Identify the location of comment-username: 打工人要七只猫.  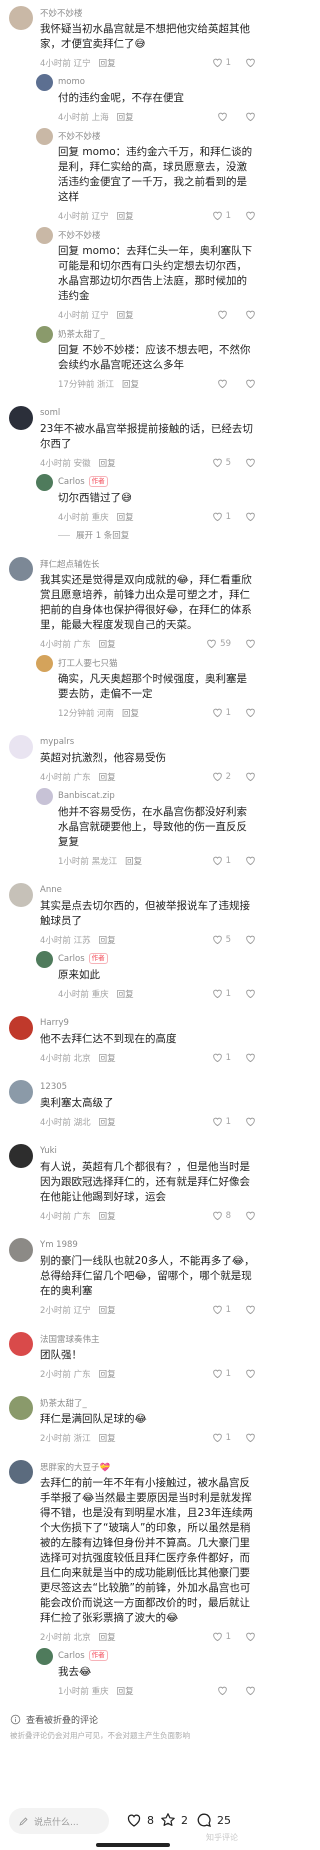
(88, 663).